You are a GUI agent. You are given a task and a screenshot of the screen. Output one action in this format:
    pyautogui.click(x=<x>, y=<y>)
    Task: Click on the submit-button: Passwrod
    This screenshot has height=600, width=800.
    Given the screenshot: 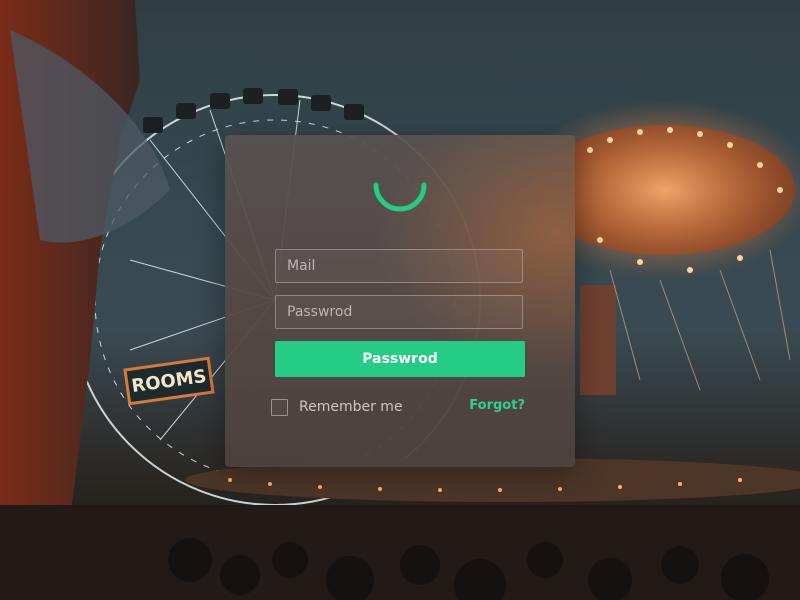 What is the action you would take?
    pyautogui.click(x=400, y=359)
    